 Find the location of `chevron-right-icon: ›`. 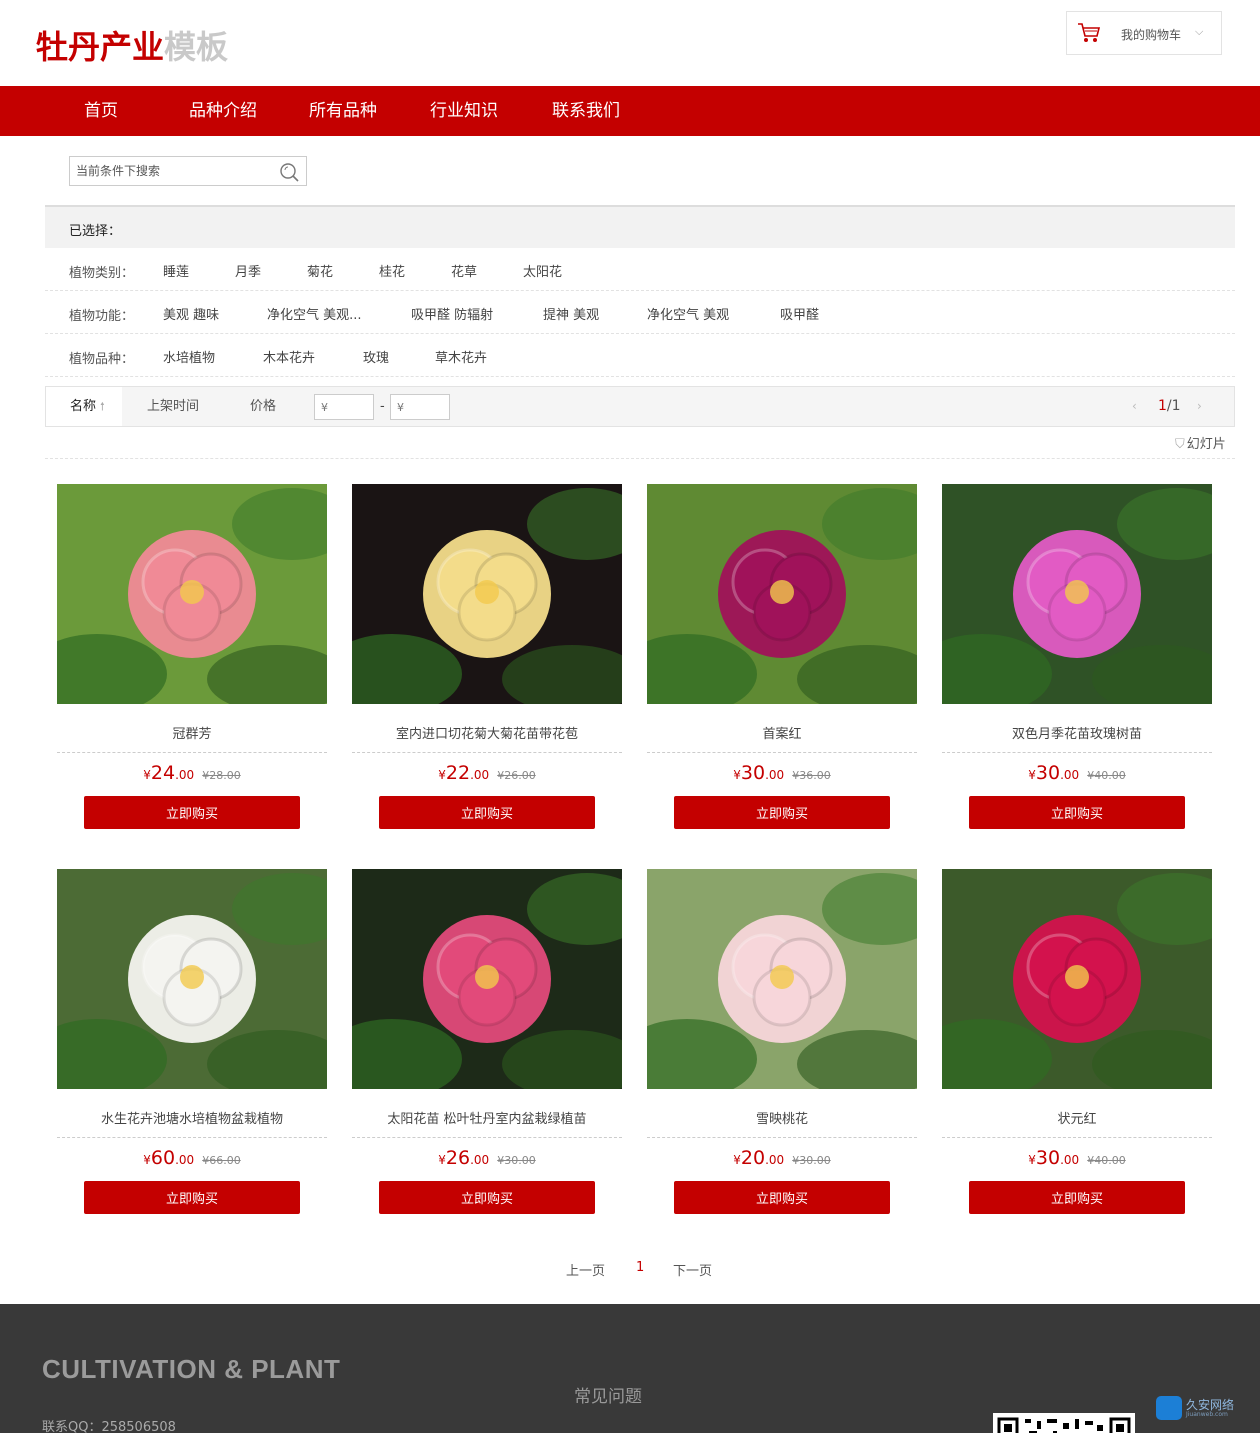

chevron-right-icon: › is located at coordinates (1199, 406).